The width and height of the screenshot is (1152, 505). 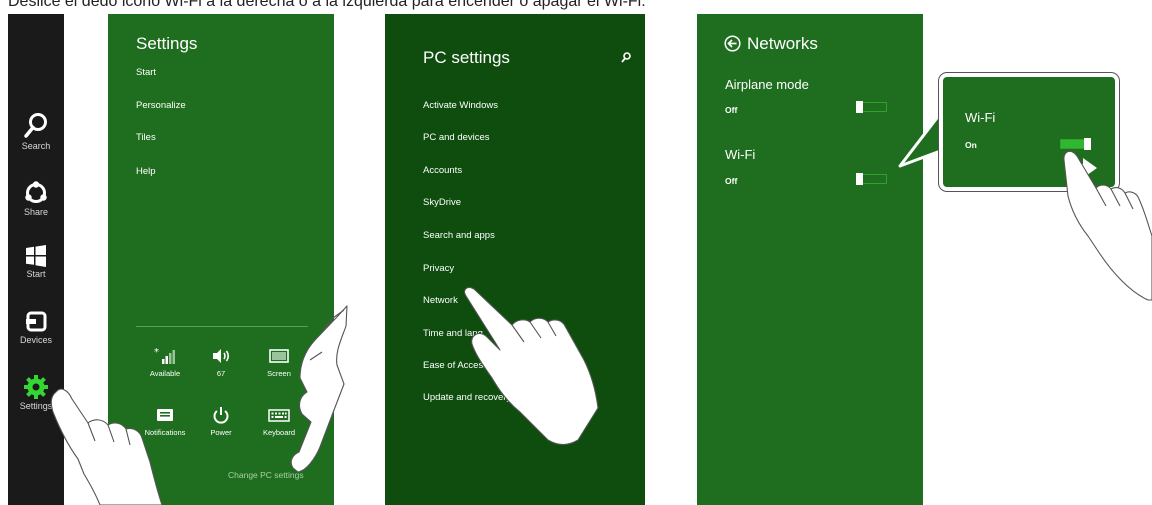 I want to click on charm-label: Devices, so click(x=35, y=340).